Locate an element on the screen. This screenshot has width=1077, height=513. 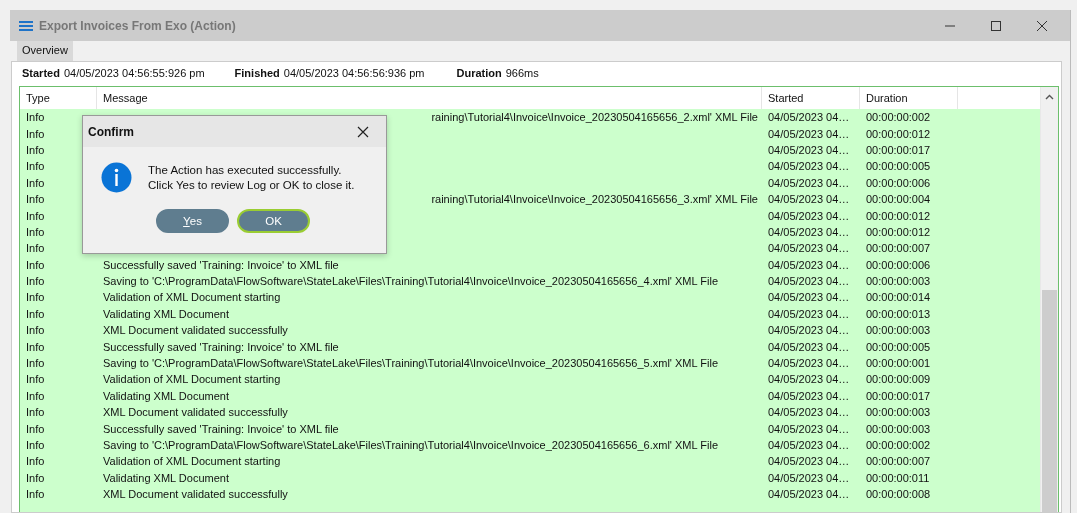
info-icon is located at coordinates (116, 177).